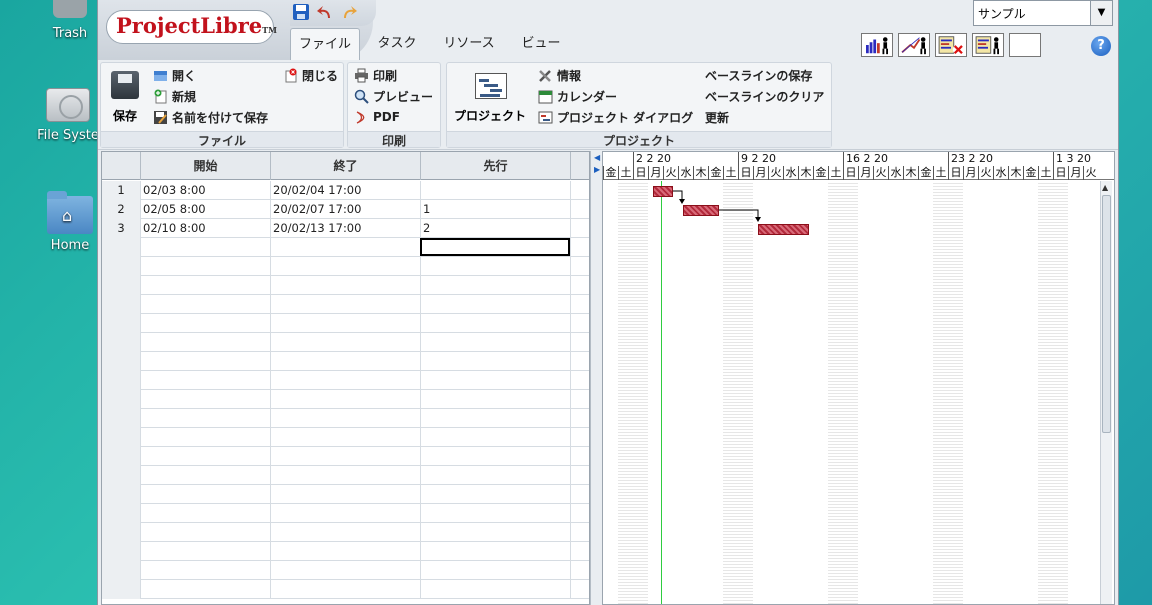  I want to click on pdf-button: PDF, so click(377, 117).